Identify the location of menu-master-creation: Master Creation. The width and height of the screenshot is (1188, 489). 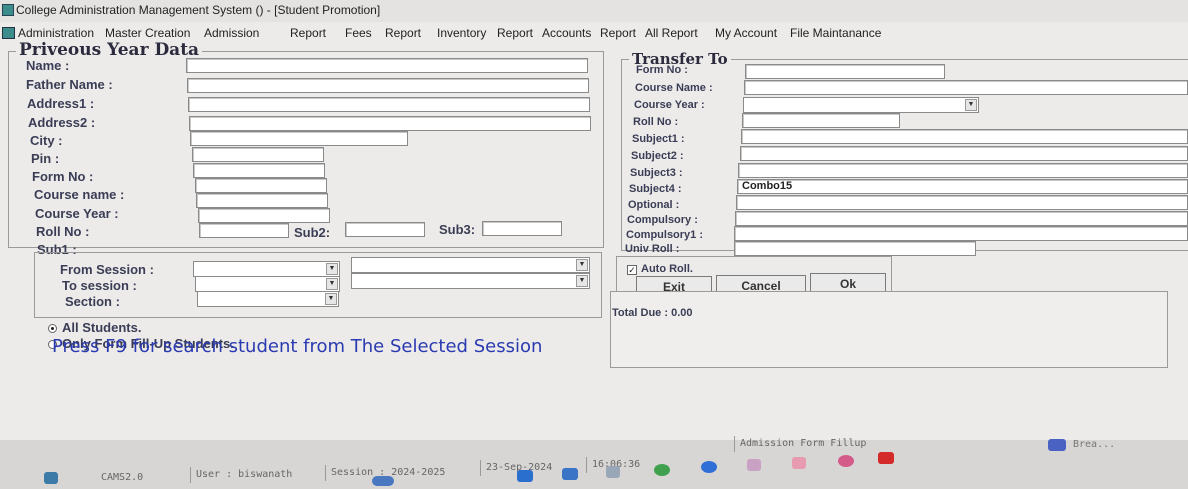
(147, 33).